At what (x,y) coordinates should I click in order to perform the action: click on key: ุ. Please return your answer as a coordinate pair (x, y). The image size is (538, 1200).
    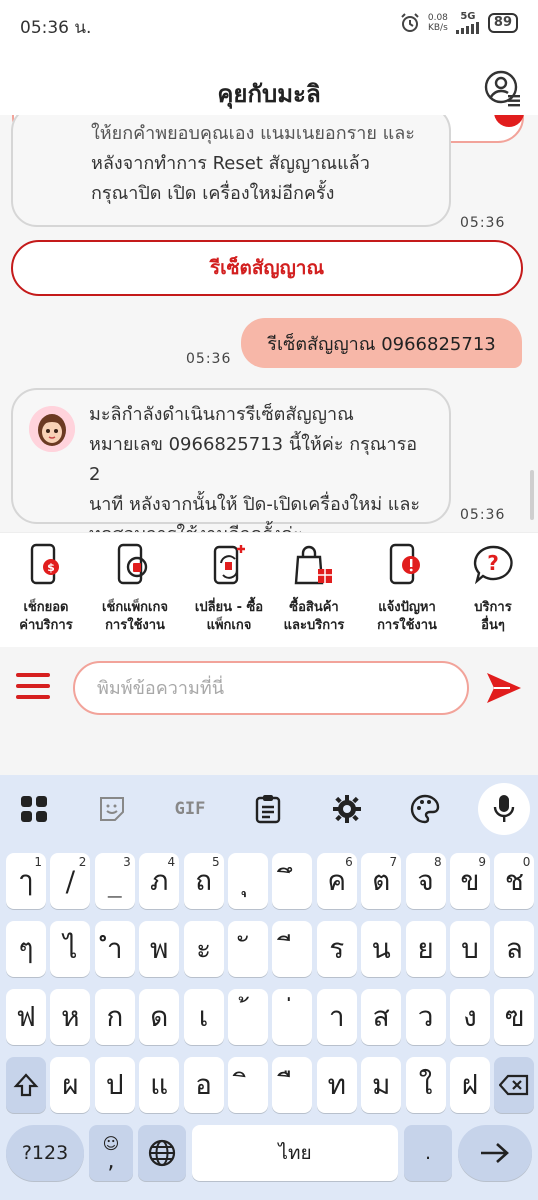
    Looking at the image, I should click on (248, 881).